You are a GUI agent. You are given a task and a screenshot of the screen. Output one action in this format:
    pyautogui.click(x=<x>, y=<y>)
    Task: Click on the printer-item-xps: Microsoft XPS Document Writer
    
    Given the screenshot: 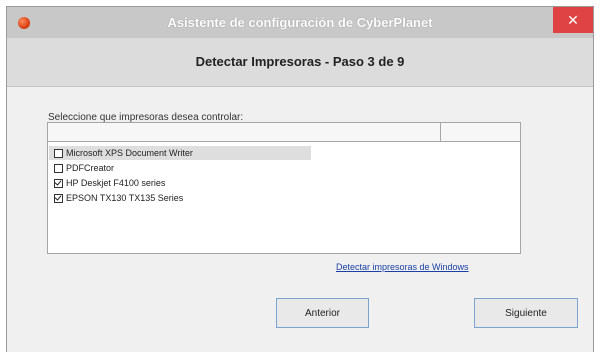 What is the action you would take?
    pyautogui.click(x=180, y=153)
    